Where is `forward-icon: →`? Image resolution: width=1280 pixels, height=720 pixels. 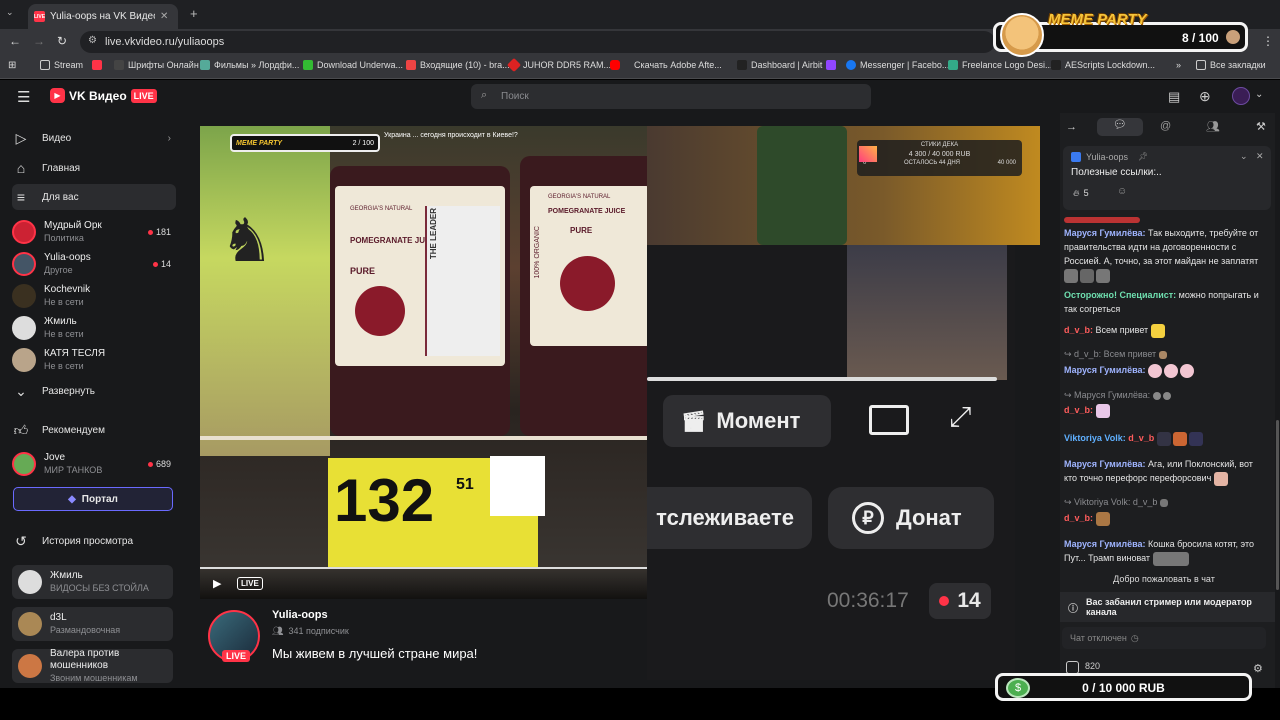 forward-icon: → is located at coordinates (39, 41).